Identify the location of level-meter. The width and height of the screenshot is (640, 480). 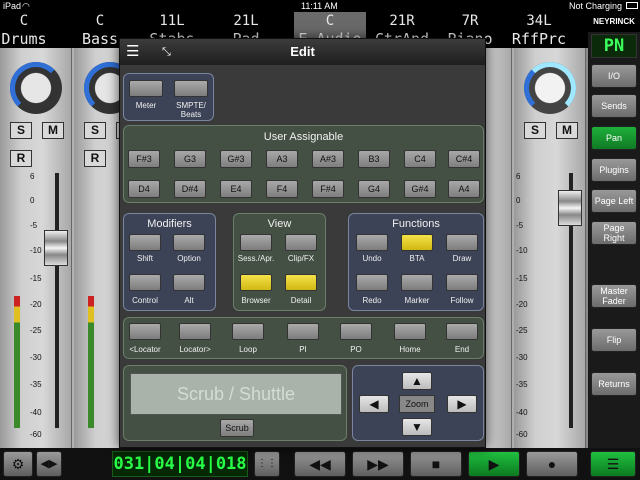
(17, 362).